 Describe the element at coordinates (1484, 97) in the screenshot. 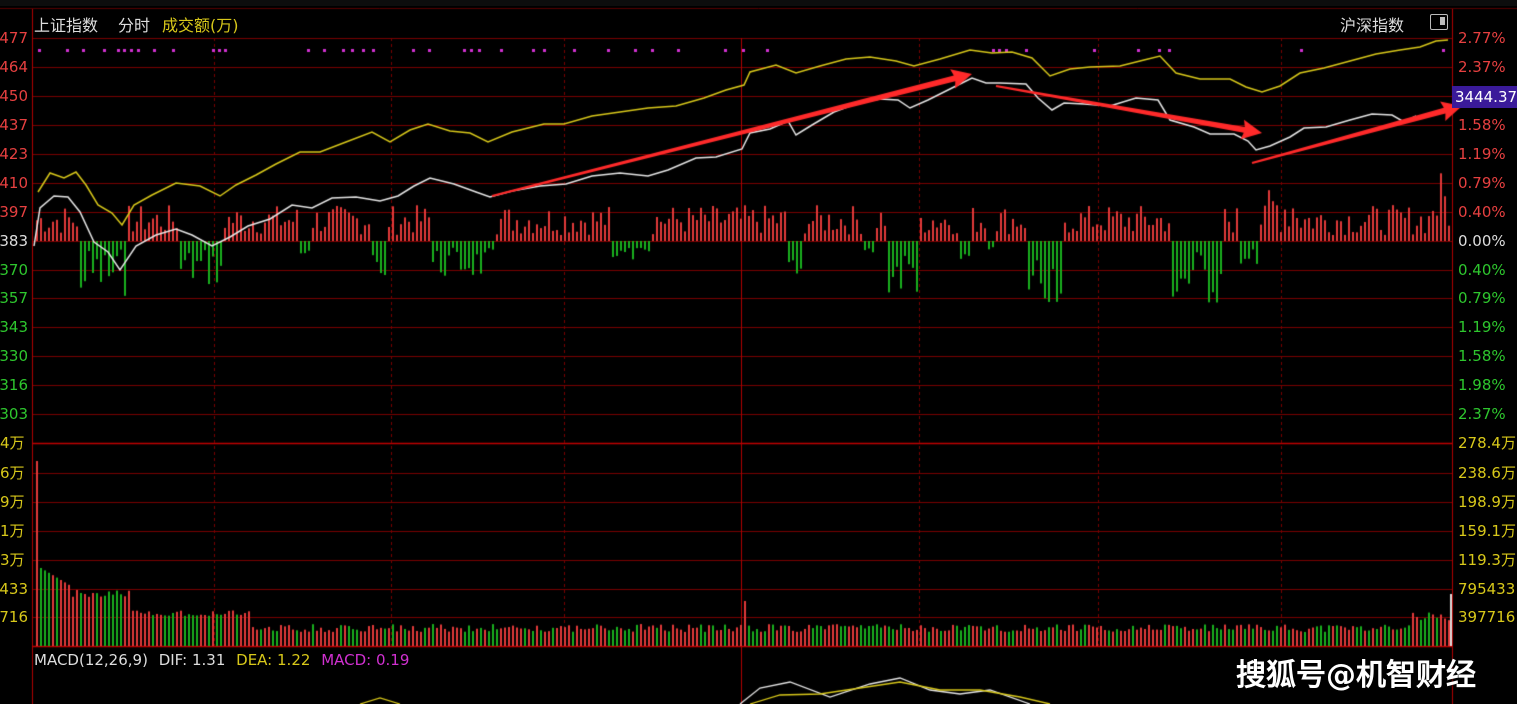

I see `current-price-tag: 3444.37` at that location.